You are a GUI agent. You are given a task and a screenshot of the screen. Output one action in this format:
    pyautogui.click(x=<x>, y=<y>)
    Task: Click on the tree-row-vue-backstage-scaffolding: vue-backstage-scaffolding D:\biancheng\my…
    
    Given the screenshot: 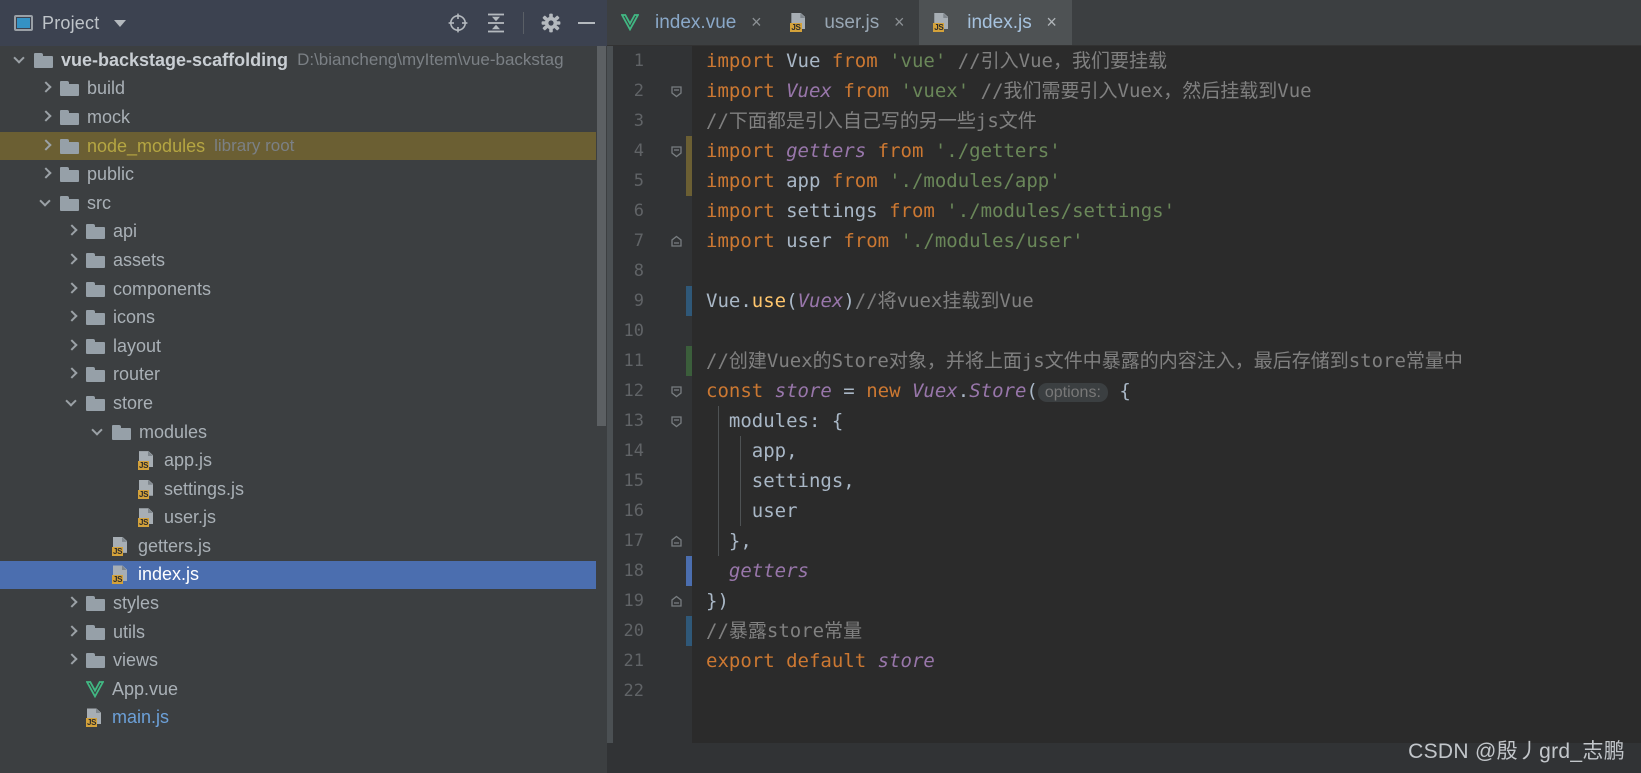 What is the action you would take?
    pyautogui.click(x=303, y=60)
    